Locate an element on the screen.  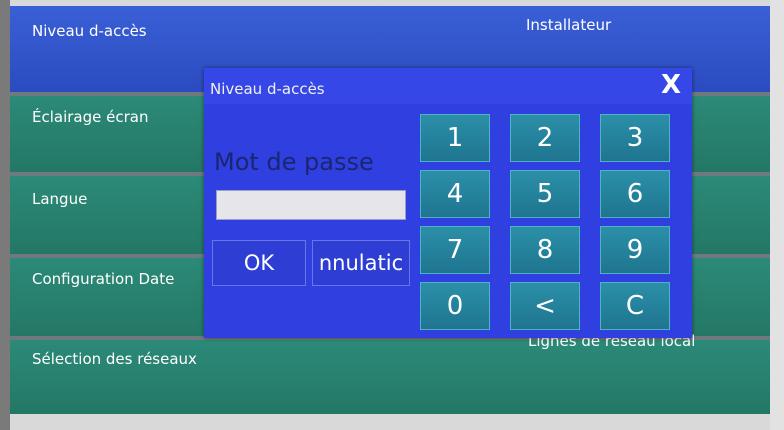
password-label: Mot de passe is located at coordinates (294, 162).